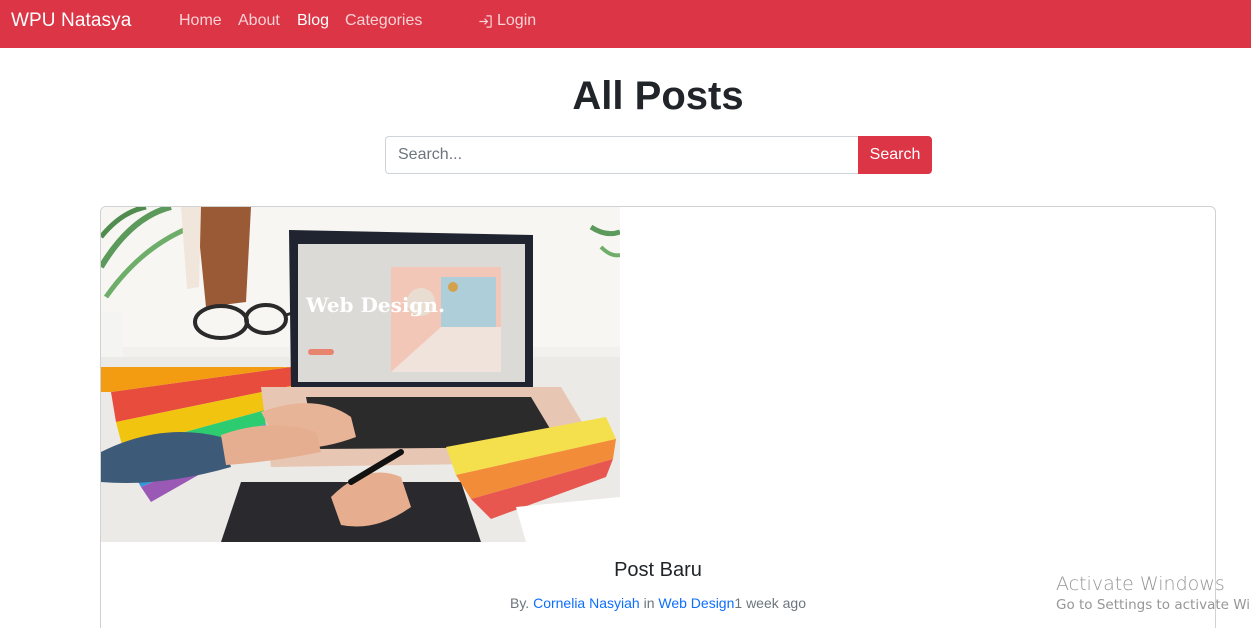 The width and height of the screenshot is (1251, 628). What do you see at coordinates (383, 21) in the screenshot?
I see `nav-link-categories: Categories` at bounding box center [383, 21].